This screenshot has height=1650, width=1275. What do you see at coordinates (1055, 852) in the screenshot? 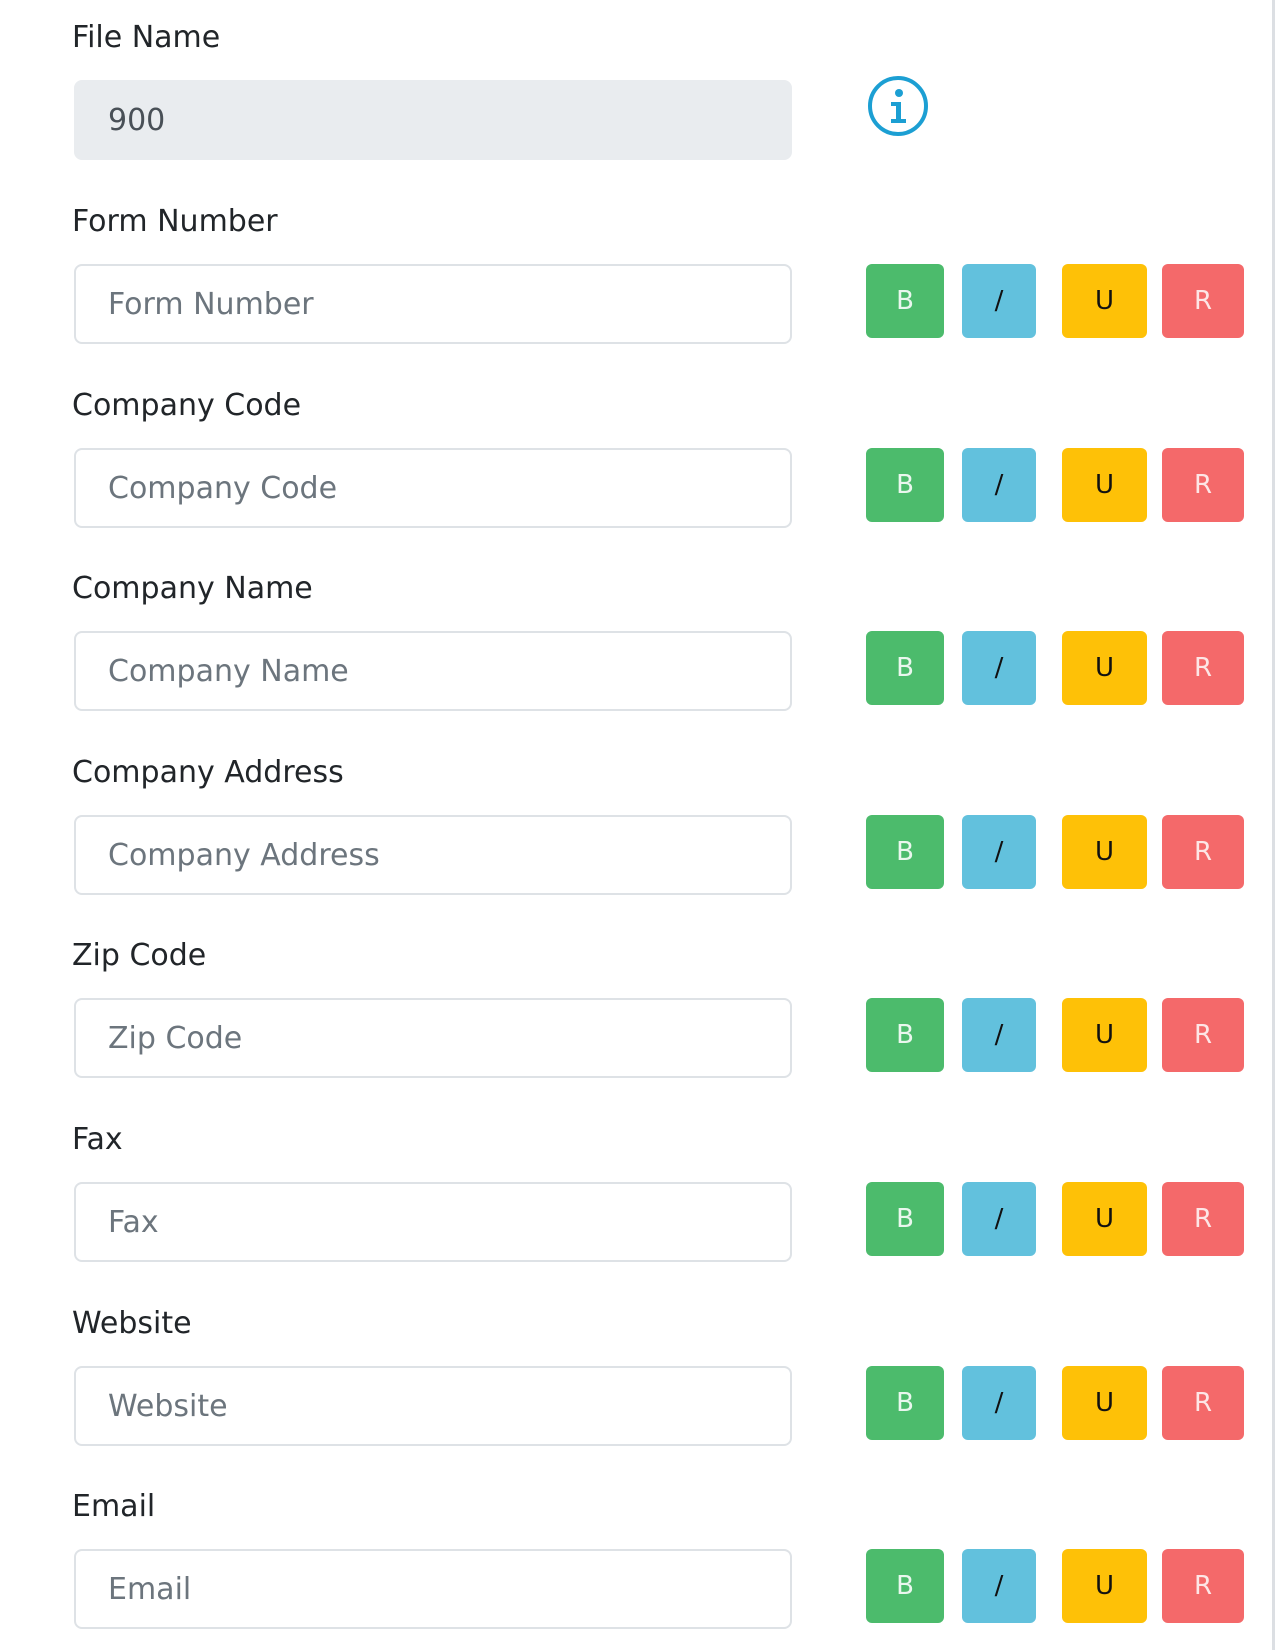
I see `company-address-format-buttons: B / U R` at bounding box center [1055, 852].